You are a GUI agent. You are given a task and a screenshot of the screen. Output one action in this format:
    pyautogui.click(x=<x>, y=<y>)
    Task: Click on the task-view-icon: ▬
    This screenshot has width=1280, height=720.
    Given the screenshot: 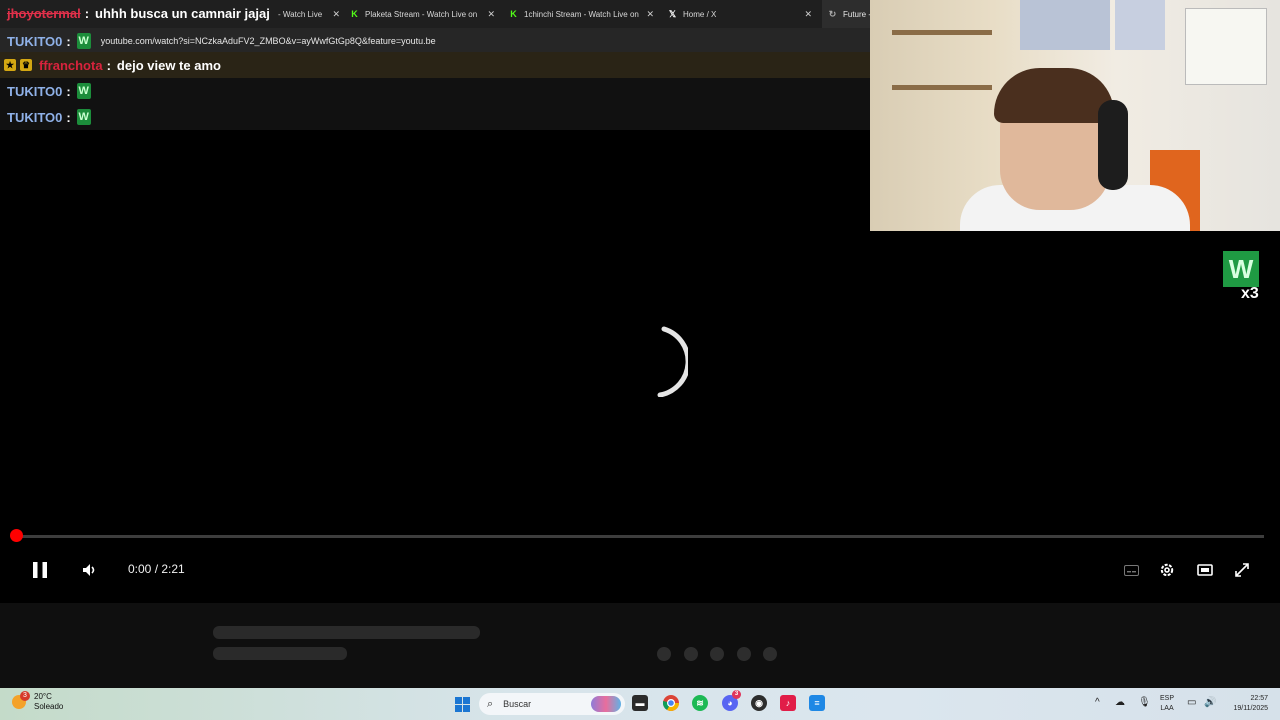 What is the action you would take?
    pyautogui.click(x=640, y=703)
    